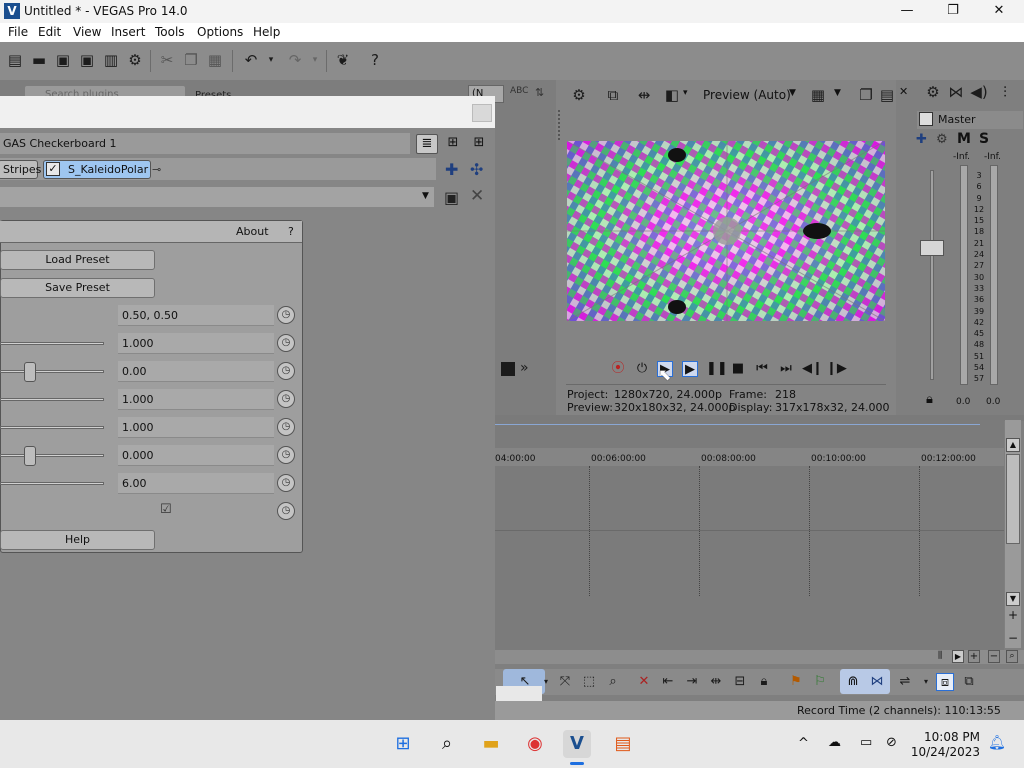 The image size is (1024, 768). I want to click on notification-icon: 🔔︎, so click(997, 743).